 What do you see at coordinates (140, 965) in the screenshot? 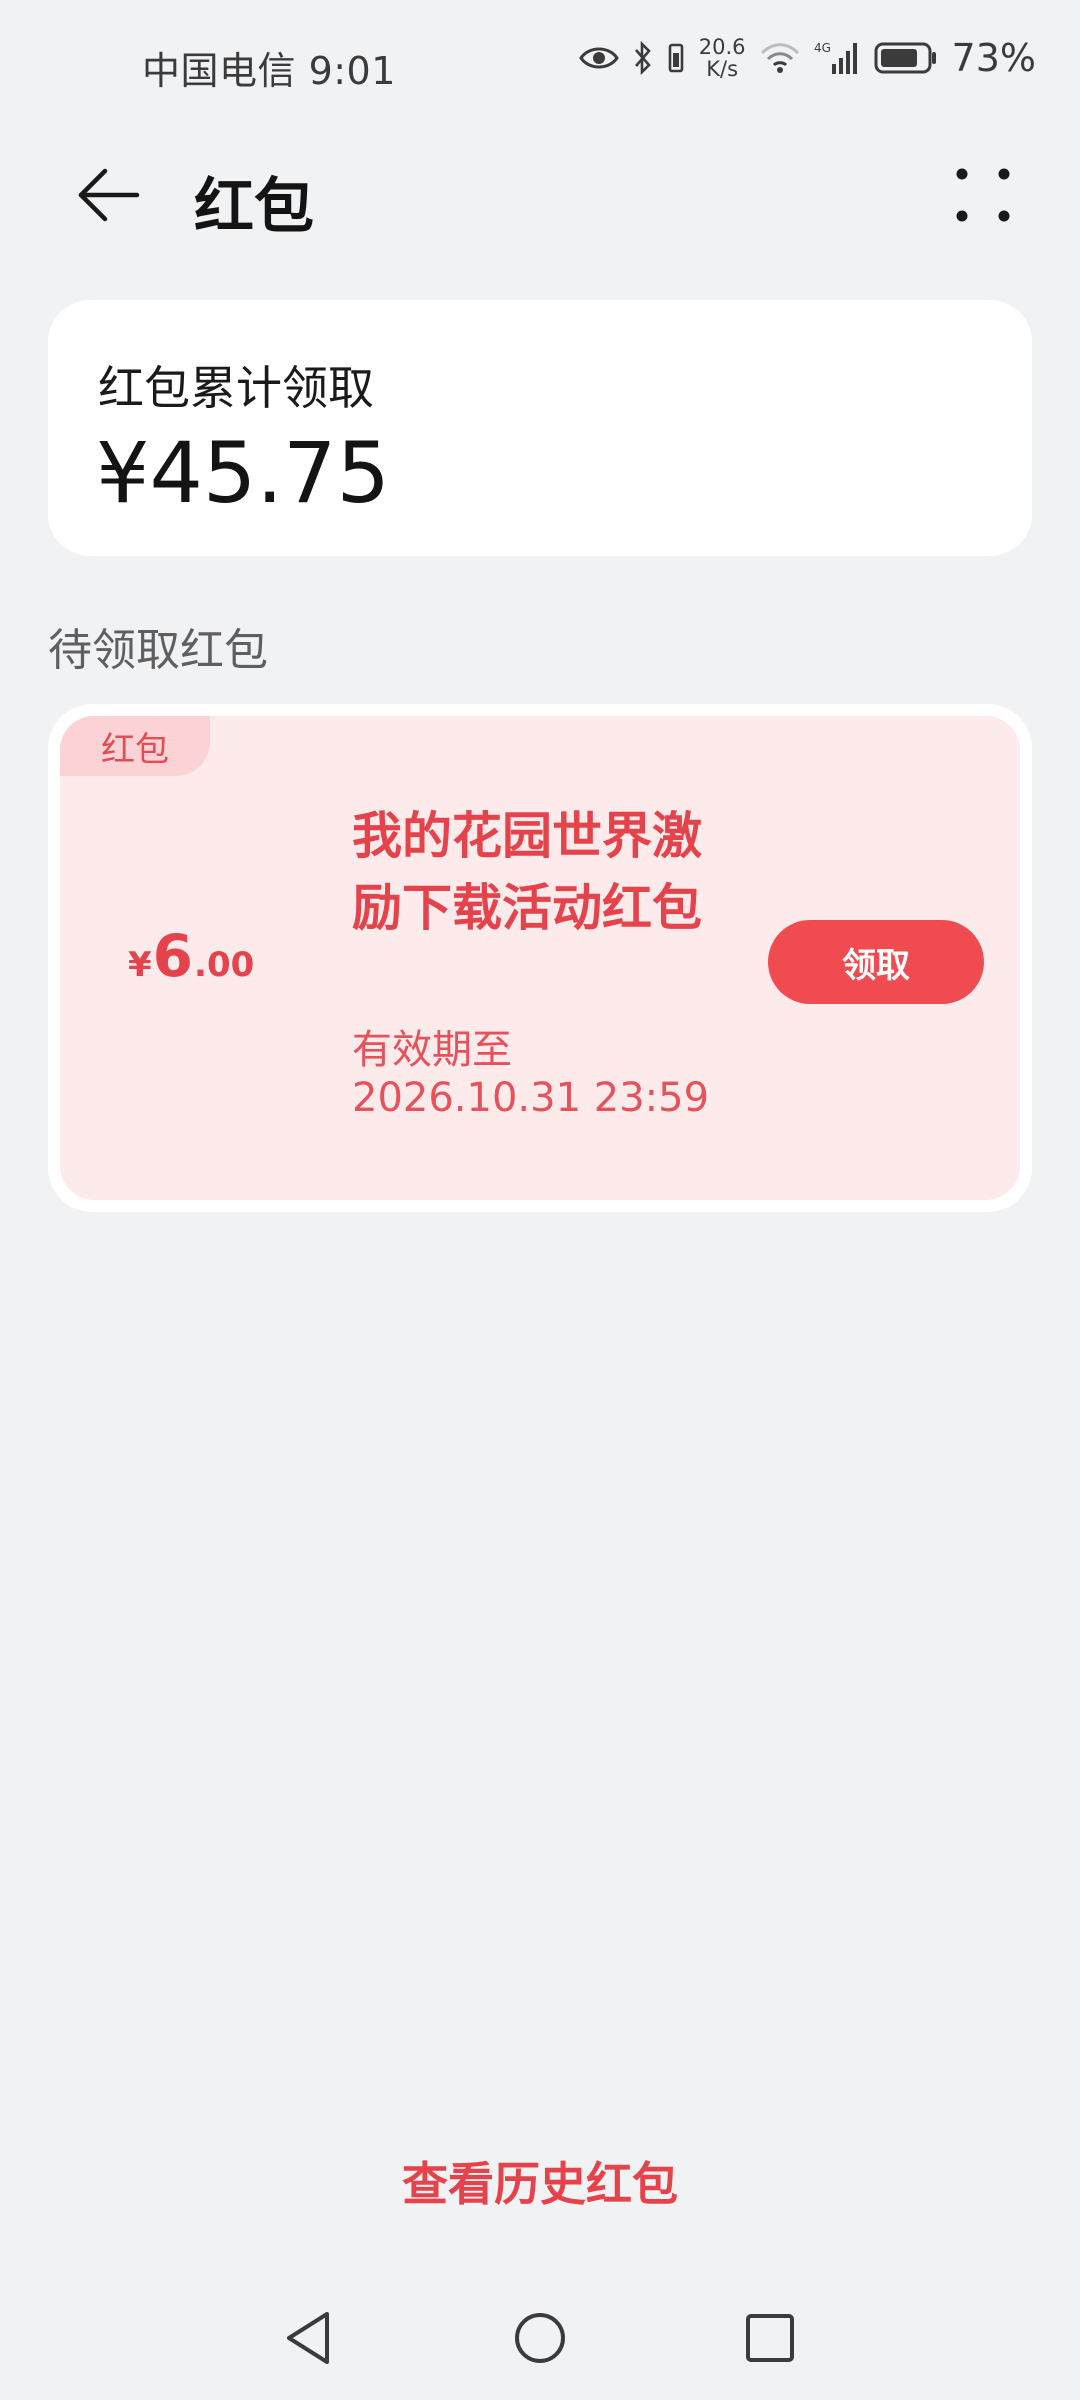
I see `currency-symbol: ¥` at bounding box center [140, 965].